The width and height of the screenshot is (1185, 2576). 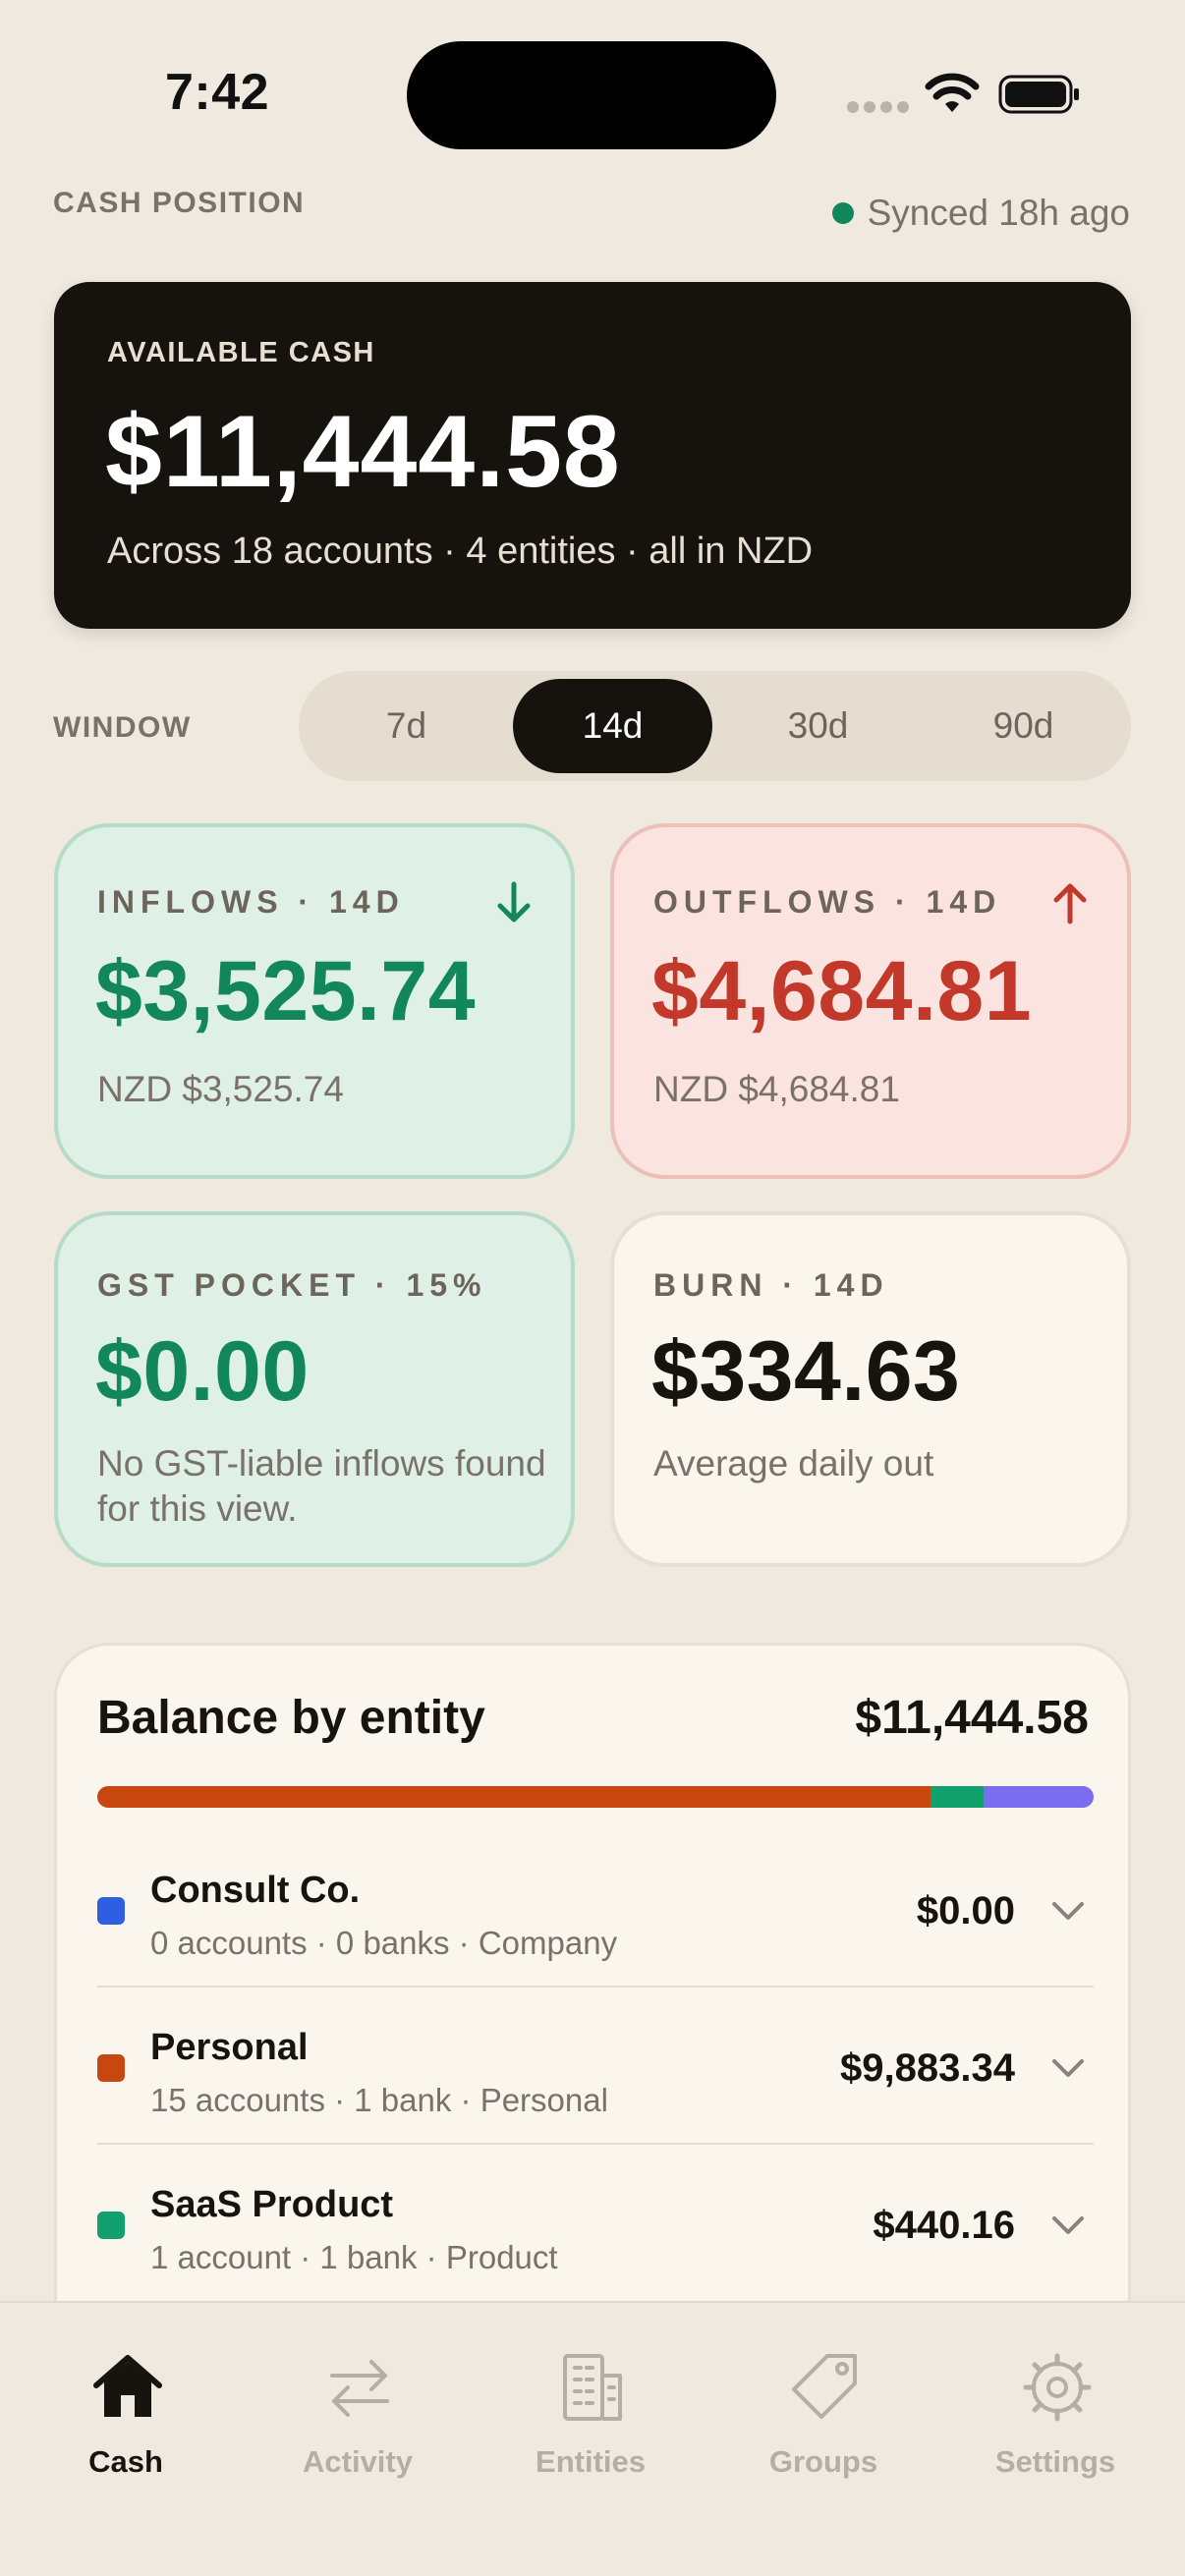 I want to click on window-label: WINDOW, so click(x=123, y=727).